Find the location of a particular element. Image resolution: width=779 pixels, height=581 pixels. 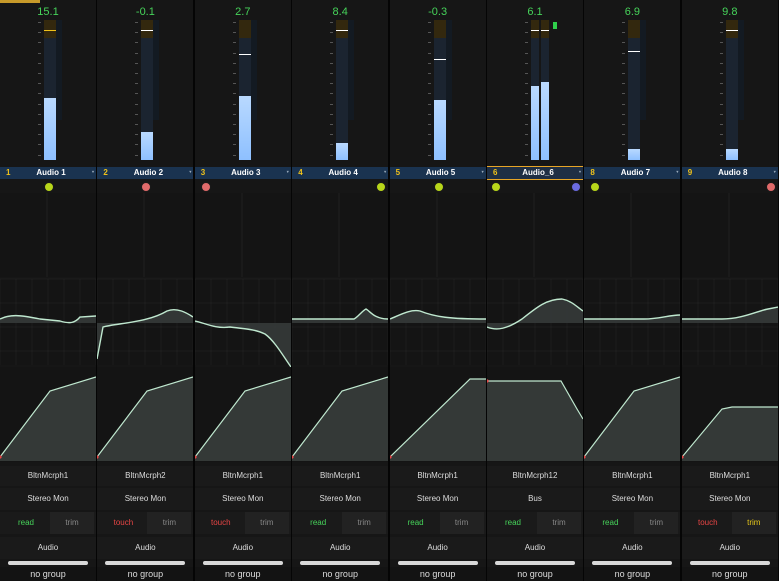

track-name-bar: 2 Audio 2 ▾ is located at coordinates (145, 173).